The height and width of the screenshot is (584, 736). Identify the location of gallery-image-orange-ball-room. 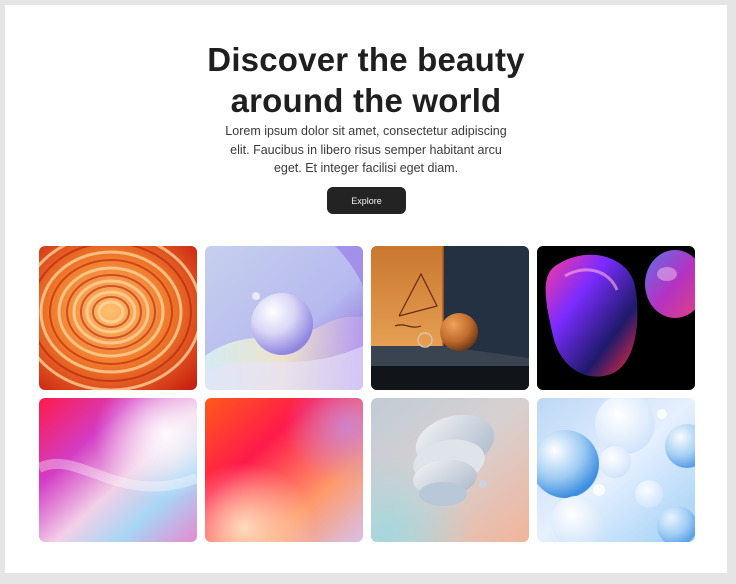
(450, 318).